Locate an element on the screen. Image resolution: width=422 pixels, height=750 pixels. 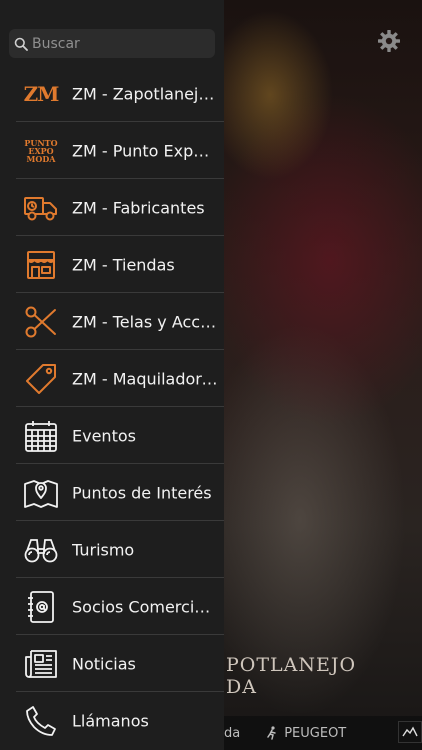
menu-item-fabricantes: ZM - Fabricantes is located at coordinates (112, 207).